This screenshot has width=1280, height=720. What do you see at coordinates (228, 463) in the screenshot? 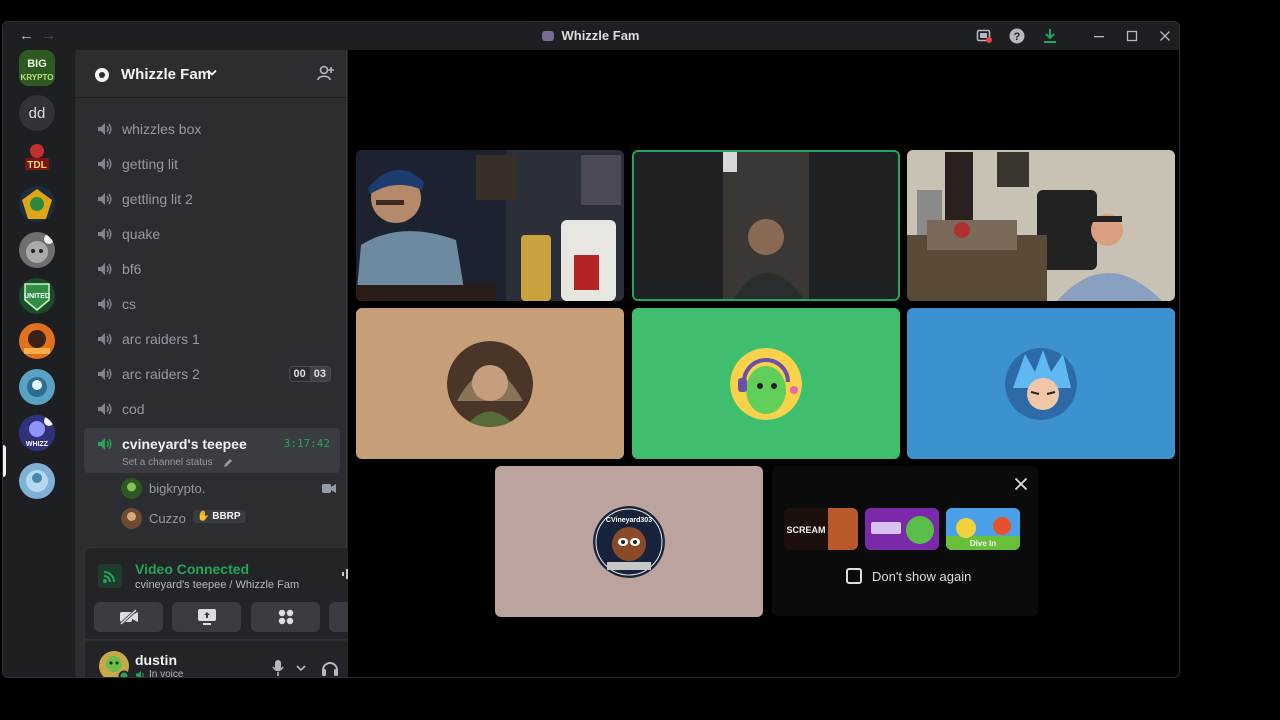
I see `pencil-icon` at bounding box center [228, 463].